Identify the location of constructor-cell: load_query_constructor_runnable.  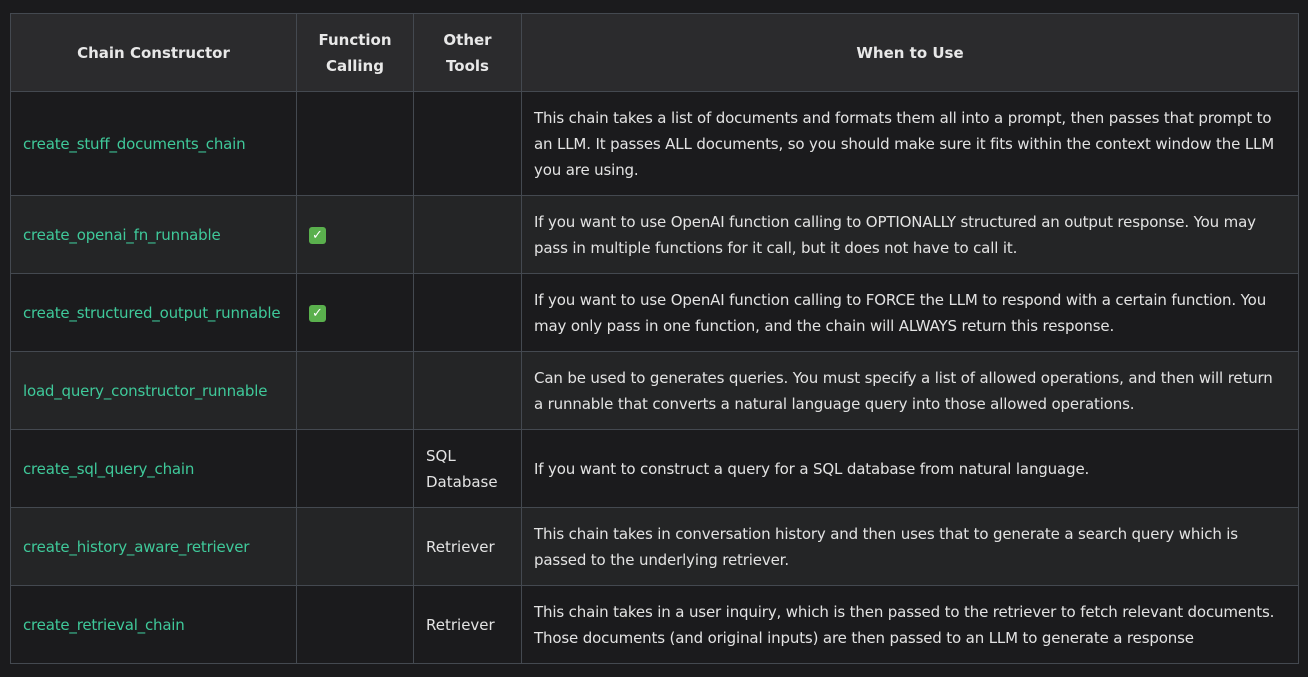
(153, 390).